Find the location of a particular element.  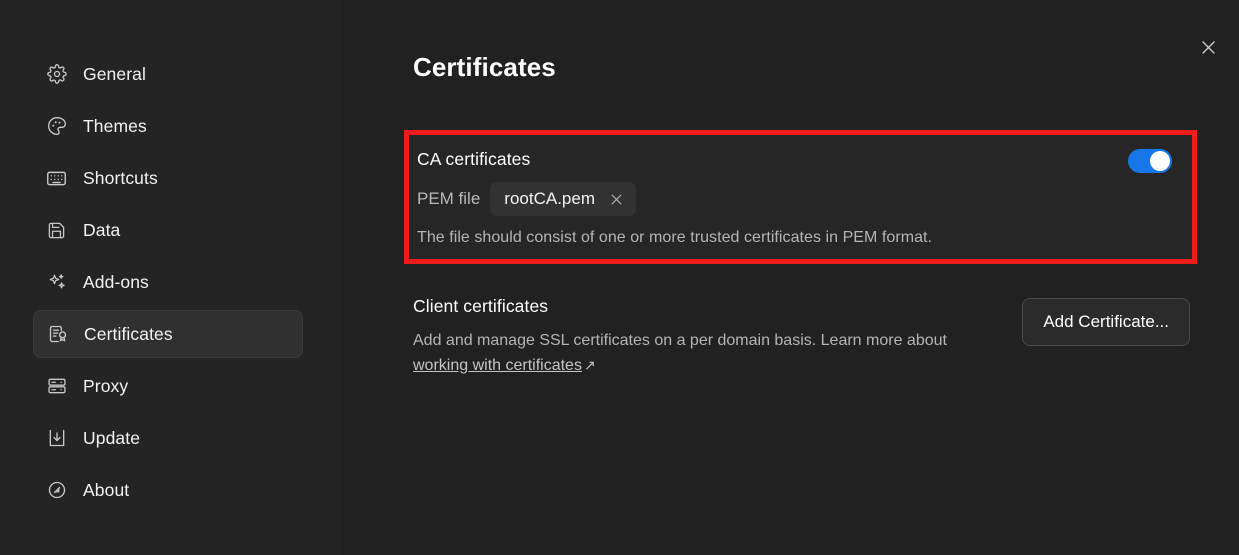

working-with-certificates-link: working with certificates is located at coordinates (497, 365).